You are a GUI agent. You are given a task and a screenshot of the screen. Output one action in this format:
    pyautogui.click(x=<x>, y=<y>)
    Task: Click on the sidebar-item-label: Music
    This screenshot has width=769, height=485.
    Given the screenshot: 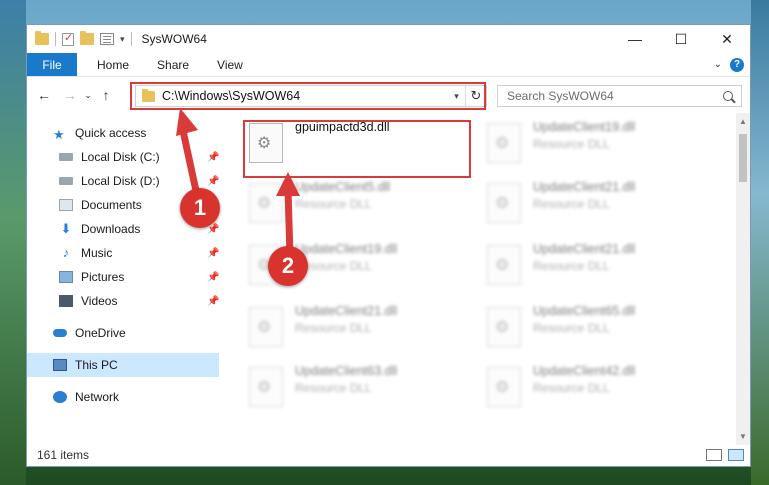 What is the action you would take?
    pyautogui.click(x=97, y=253)
    